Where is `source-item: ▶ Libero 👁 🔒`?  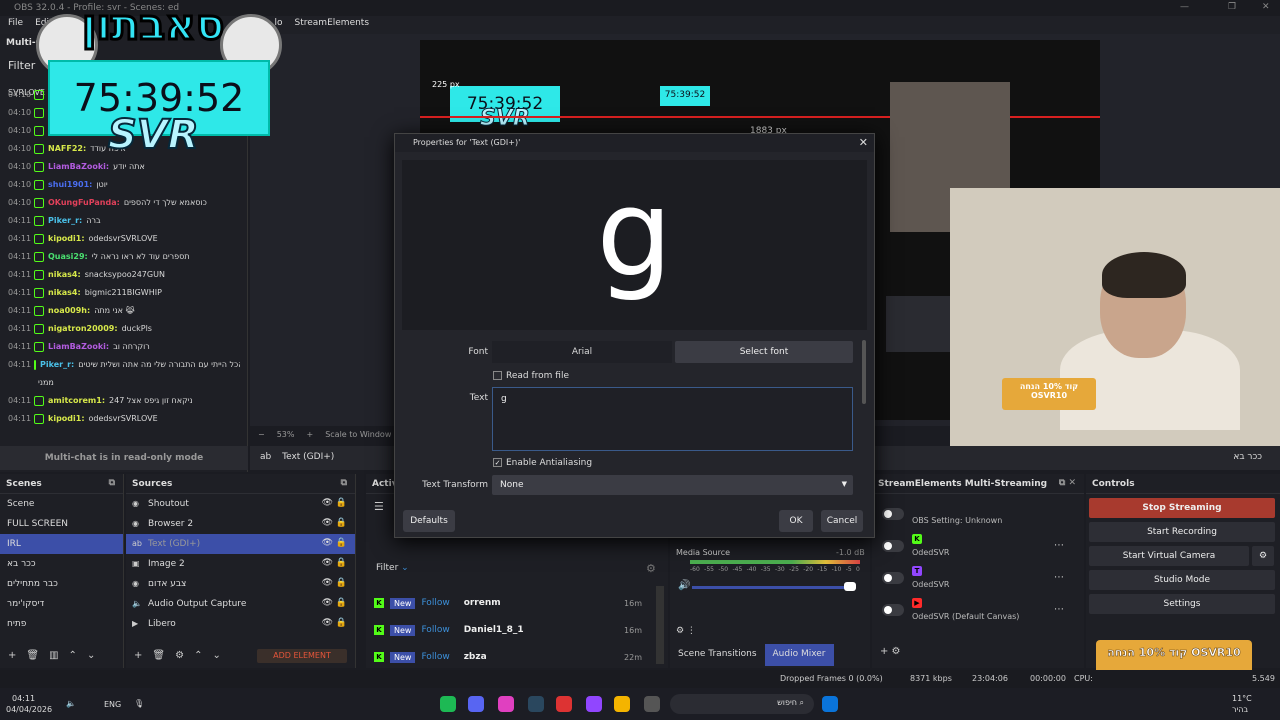 source-item: ▶ Libero 👁 🔒 is located at coordinates (240, 624).